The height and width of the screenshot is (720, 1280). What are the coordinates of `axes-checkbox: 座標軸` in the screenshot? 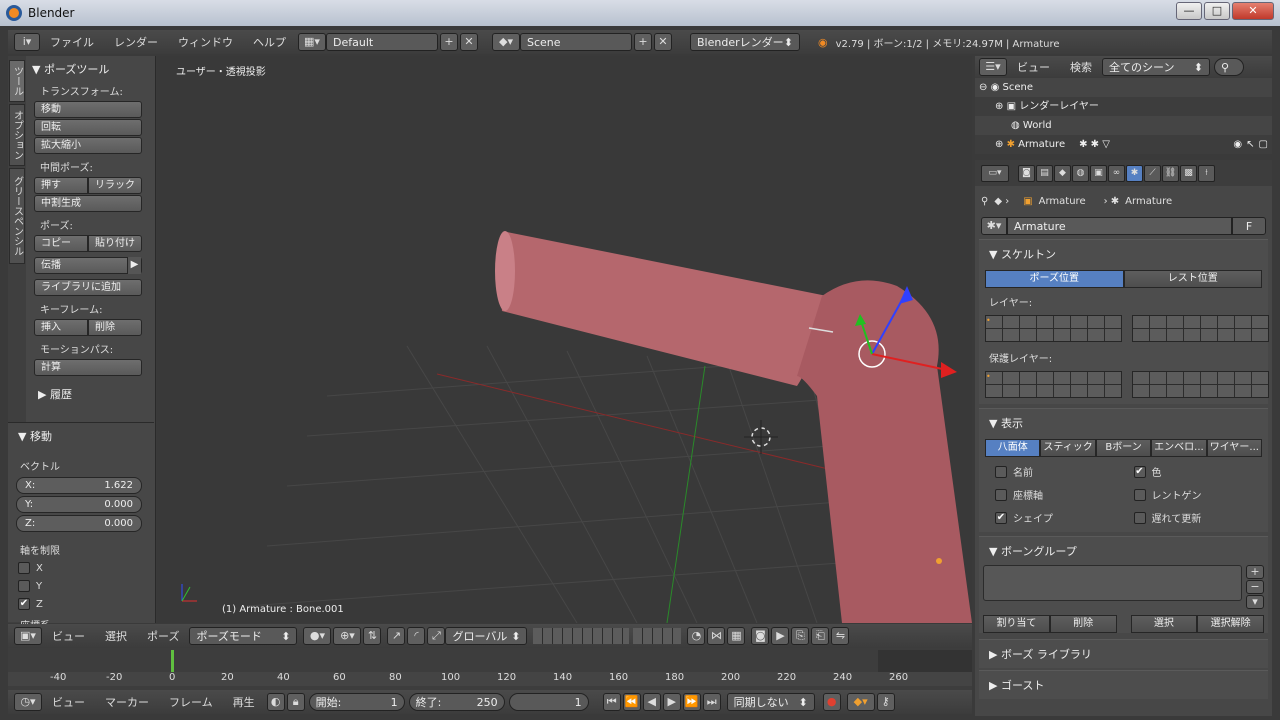 It's located at (1054, 494).